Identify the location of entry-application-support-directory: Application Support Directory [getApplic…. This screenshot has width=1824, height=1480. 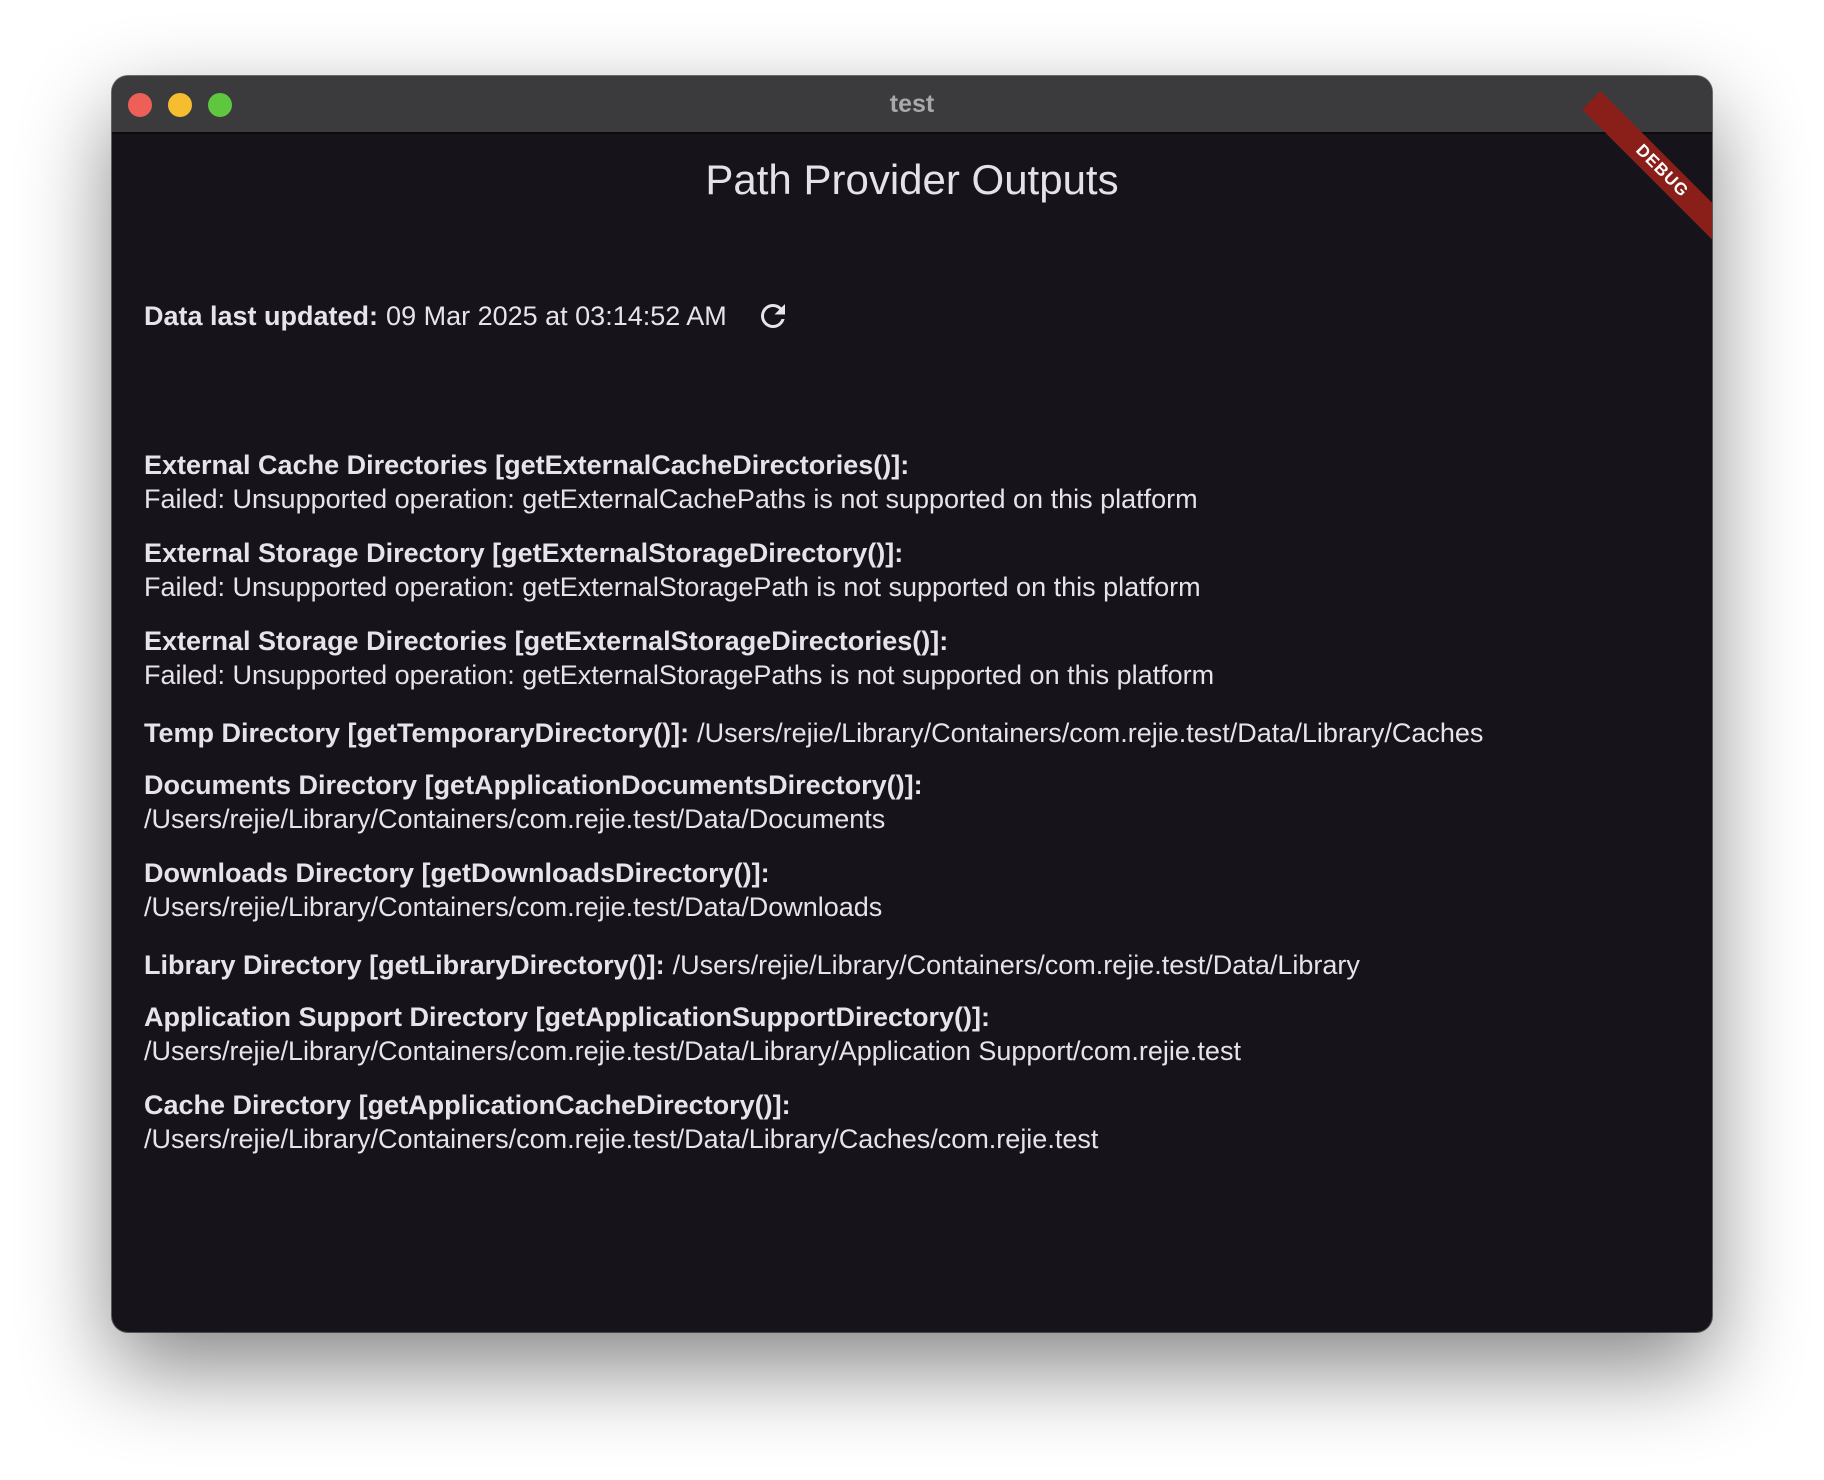
(918, 1034).